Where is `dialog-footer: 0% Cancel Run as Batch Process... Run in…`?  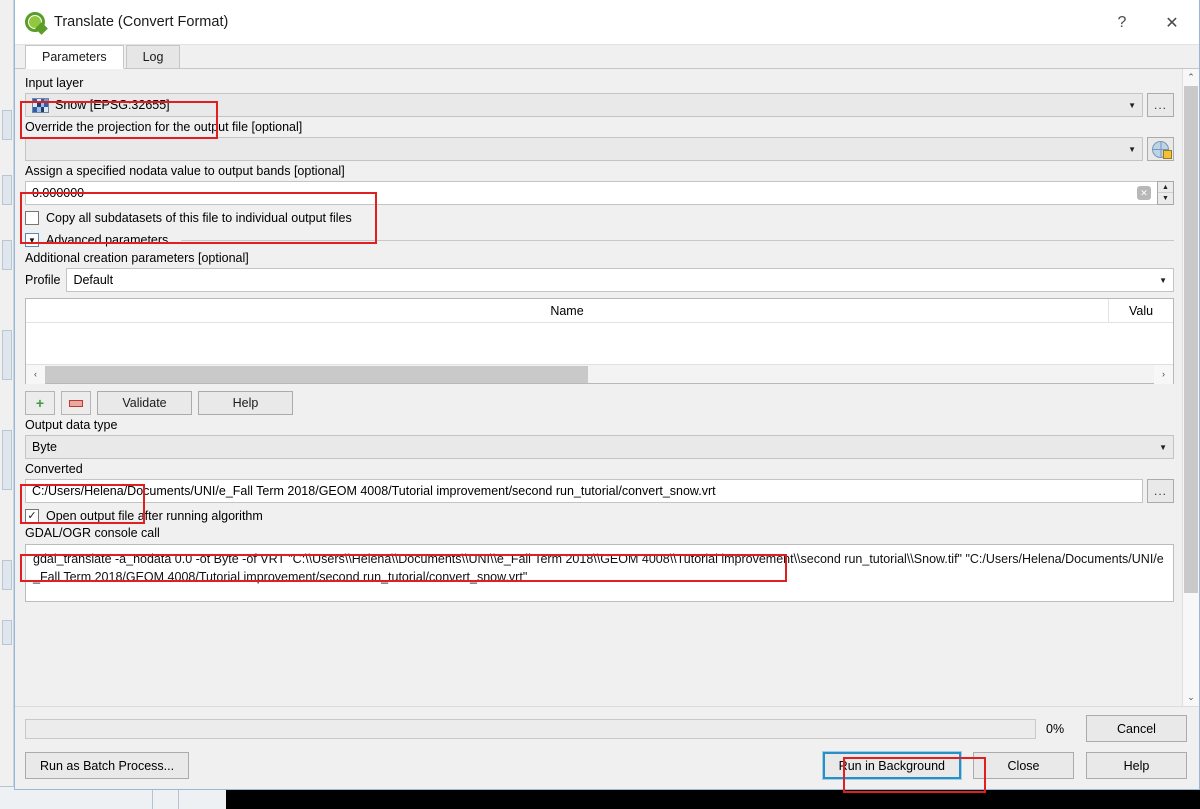
dialog-footer: 0% Cancel Run as Batch Process... Run in… is located at coordinates (607, 747).